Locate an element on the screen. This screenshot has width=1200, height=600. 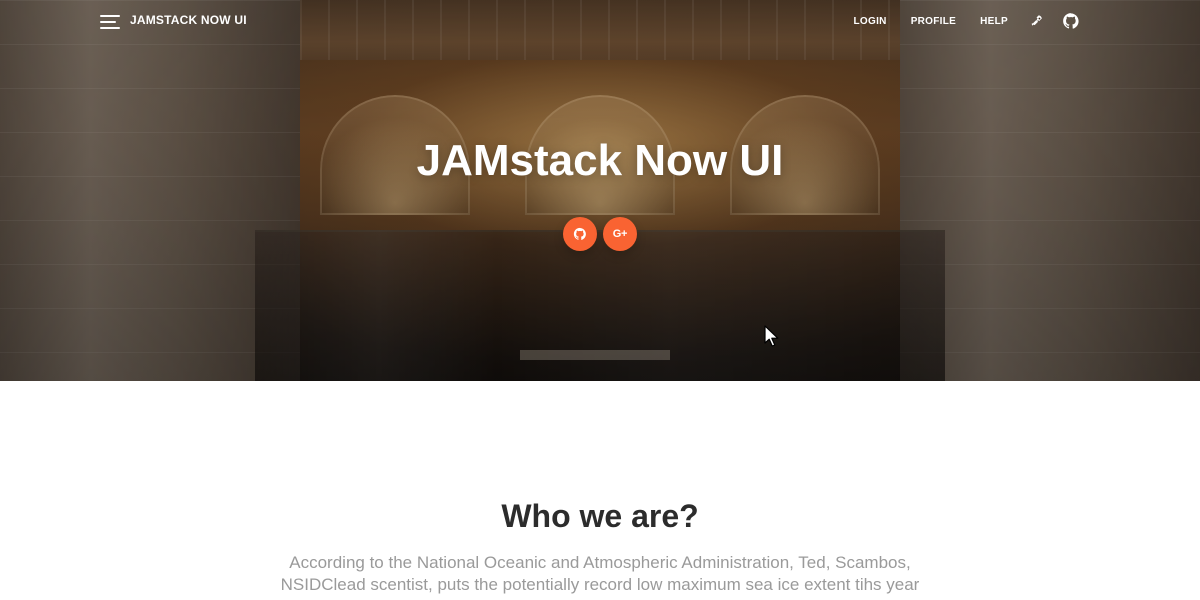
navbar-links: LOGIN PROFILE HELP is located at coordinates (965, 21).